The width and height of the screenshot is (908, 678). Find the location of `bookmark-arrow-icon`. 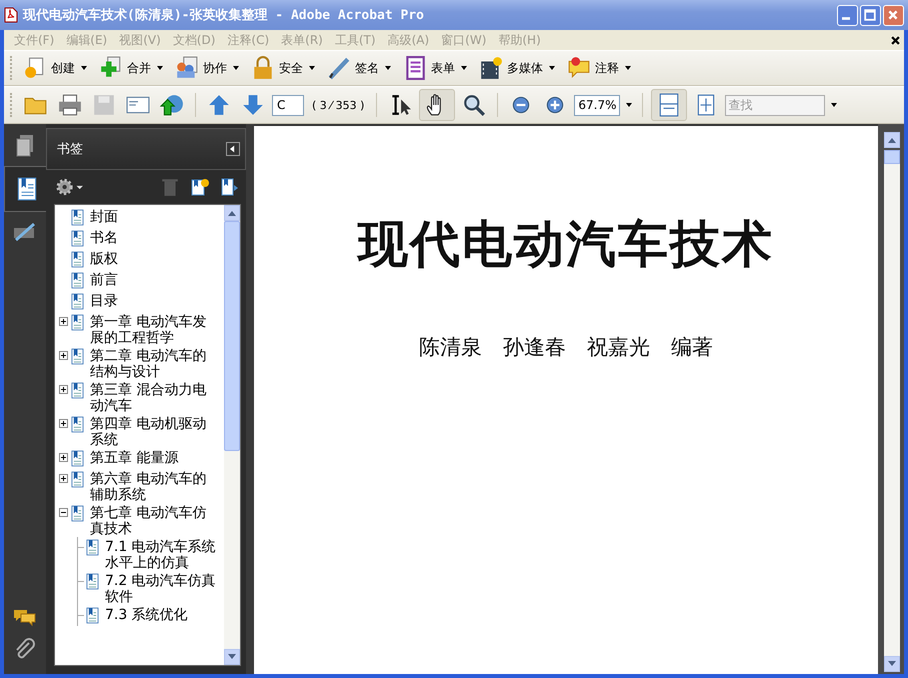

bookmark-arrow-icon is located at coordinates (230, 187).